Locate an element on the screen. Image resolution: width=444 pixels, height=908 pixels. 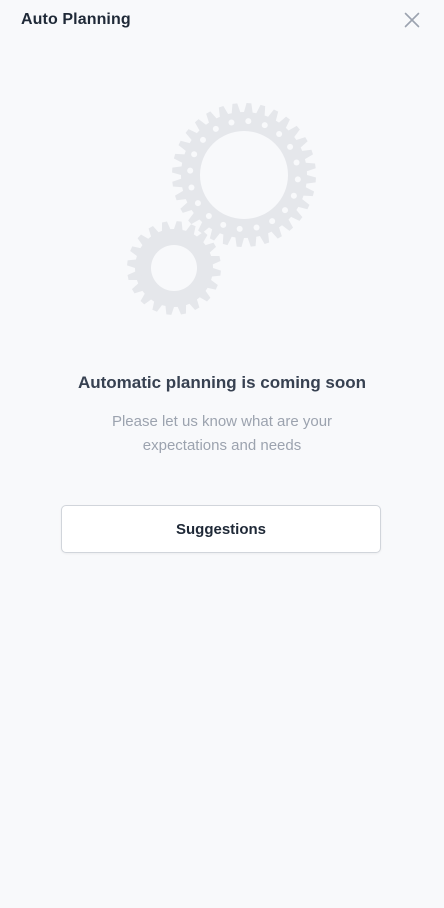
coming-soon-heading: Automatic planning is coming soon is located at coordinates (222, 382).